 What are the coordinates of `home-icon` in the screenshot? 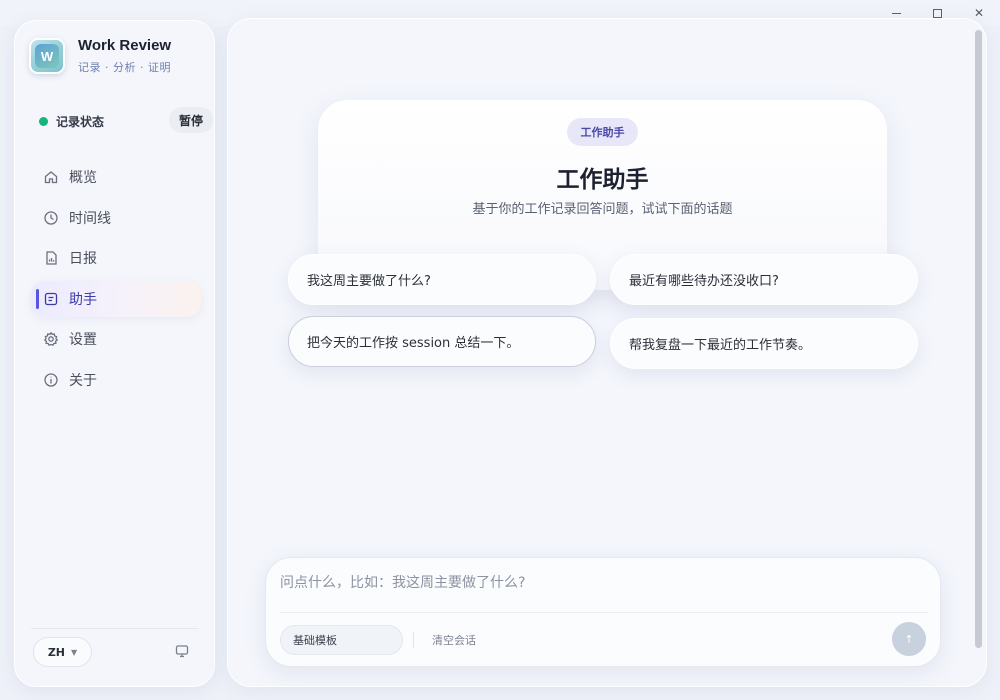 It's located at (51, 177).